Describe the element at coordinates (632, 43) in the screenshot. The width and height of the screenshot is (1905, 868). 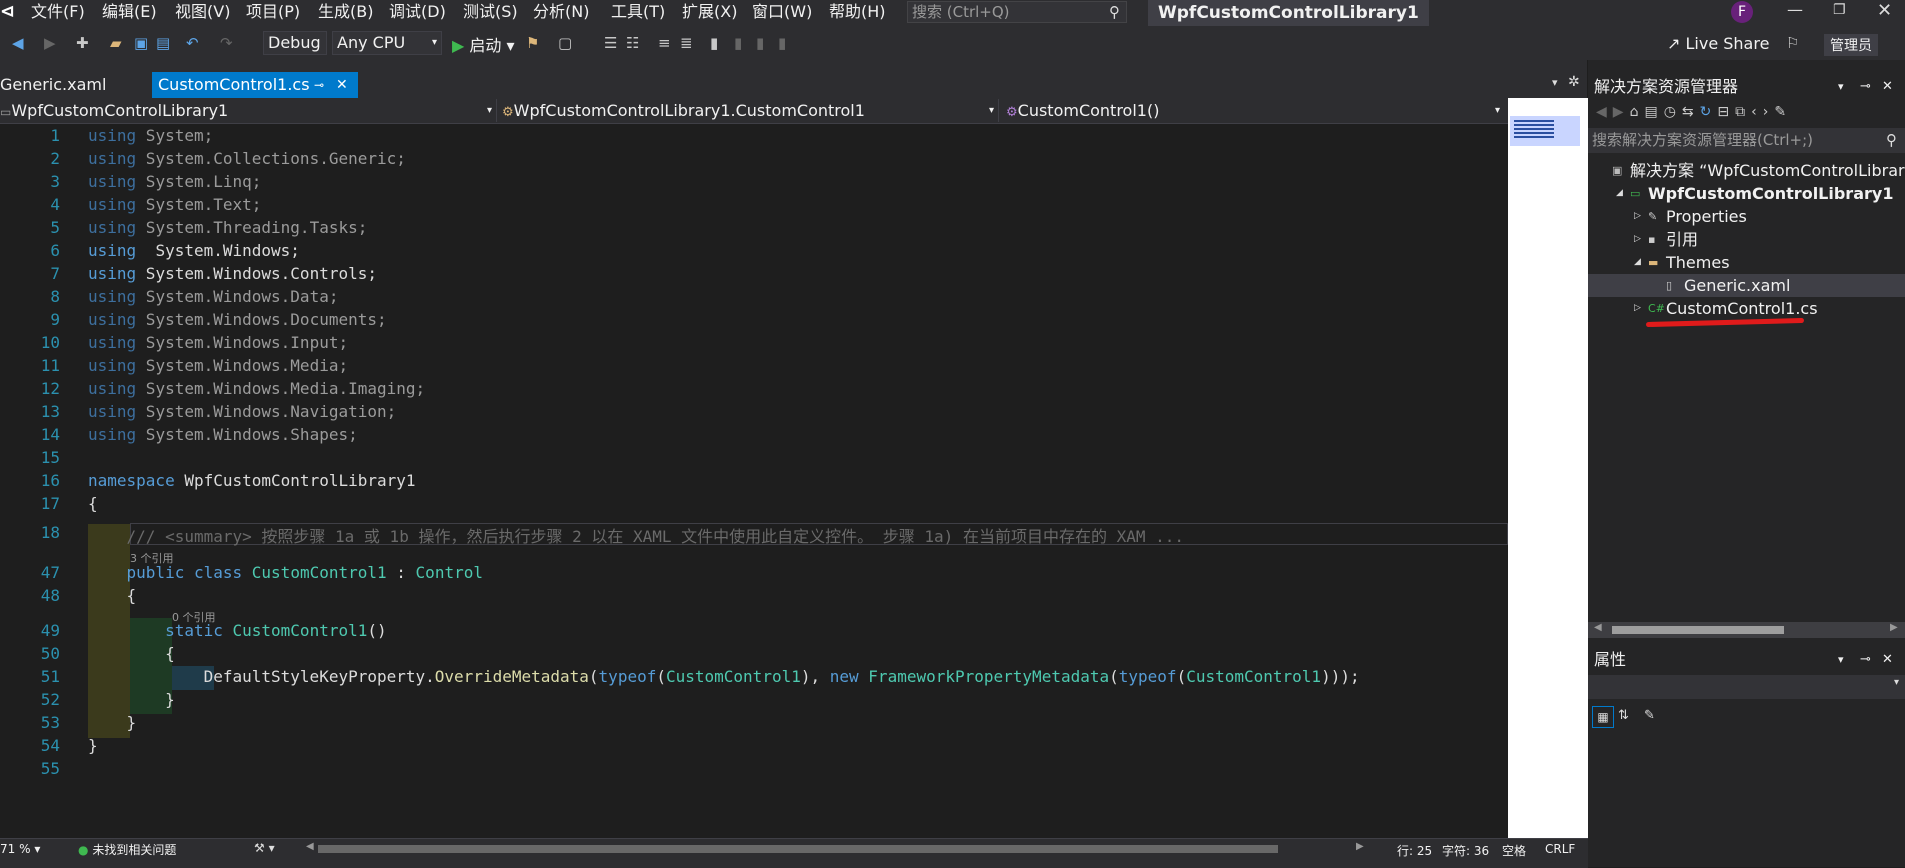
I see `align-icon: ☷` at that location.